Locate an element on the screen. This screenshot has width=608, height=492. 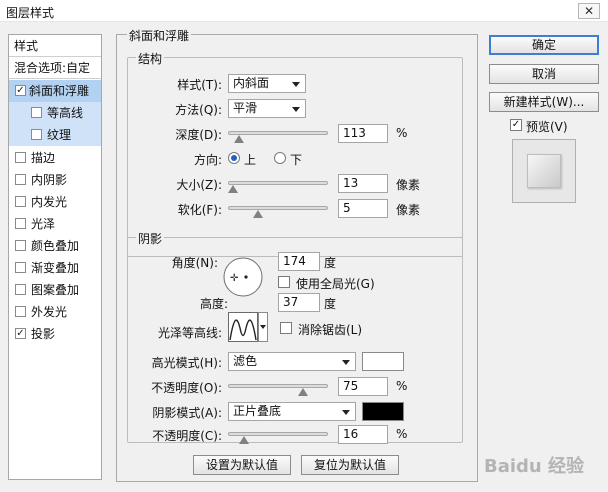
sidebar-item-contour: 等高线 is located at coordinates (55, 113).